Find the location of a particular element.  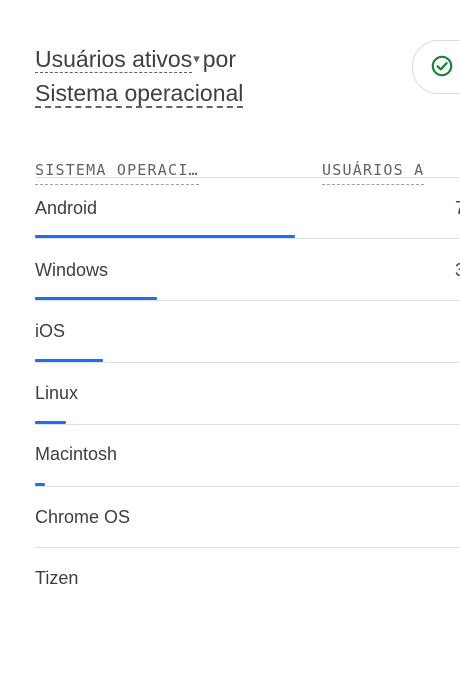

table-row-label: Windows is located at coordinates (71, 270).